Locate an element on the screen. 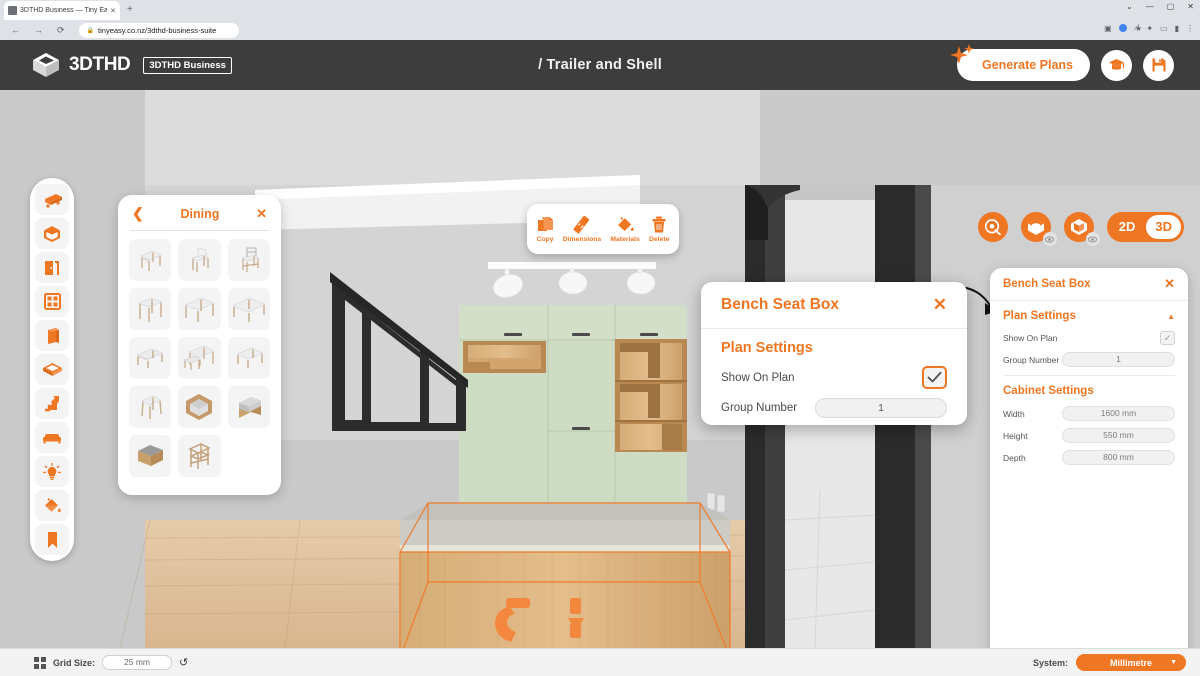  sidebar-item-door is located at coordinates (52, 267).